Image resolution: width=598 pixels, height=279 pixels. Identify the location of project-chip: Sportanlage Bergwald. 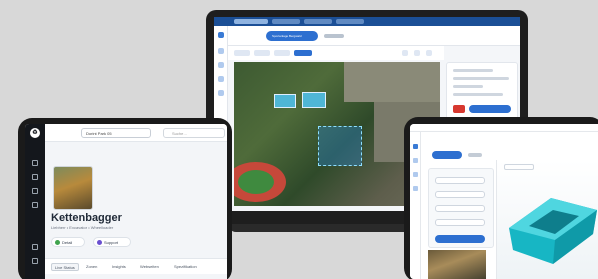
(292, 36).